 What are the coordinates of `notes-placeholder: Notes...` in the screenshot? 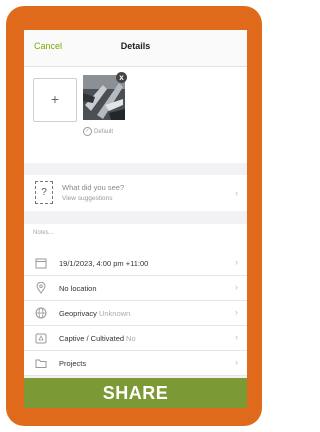 It's located at (43, 233).